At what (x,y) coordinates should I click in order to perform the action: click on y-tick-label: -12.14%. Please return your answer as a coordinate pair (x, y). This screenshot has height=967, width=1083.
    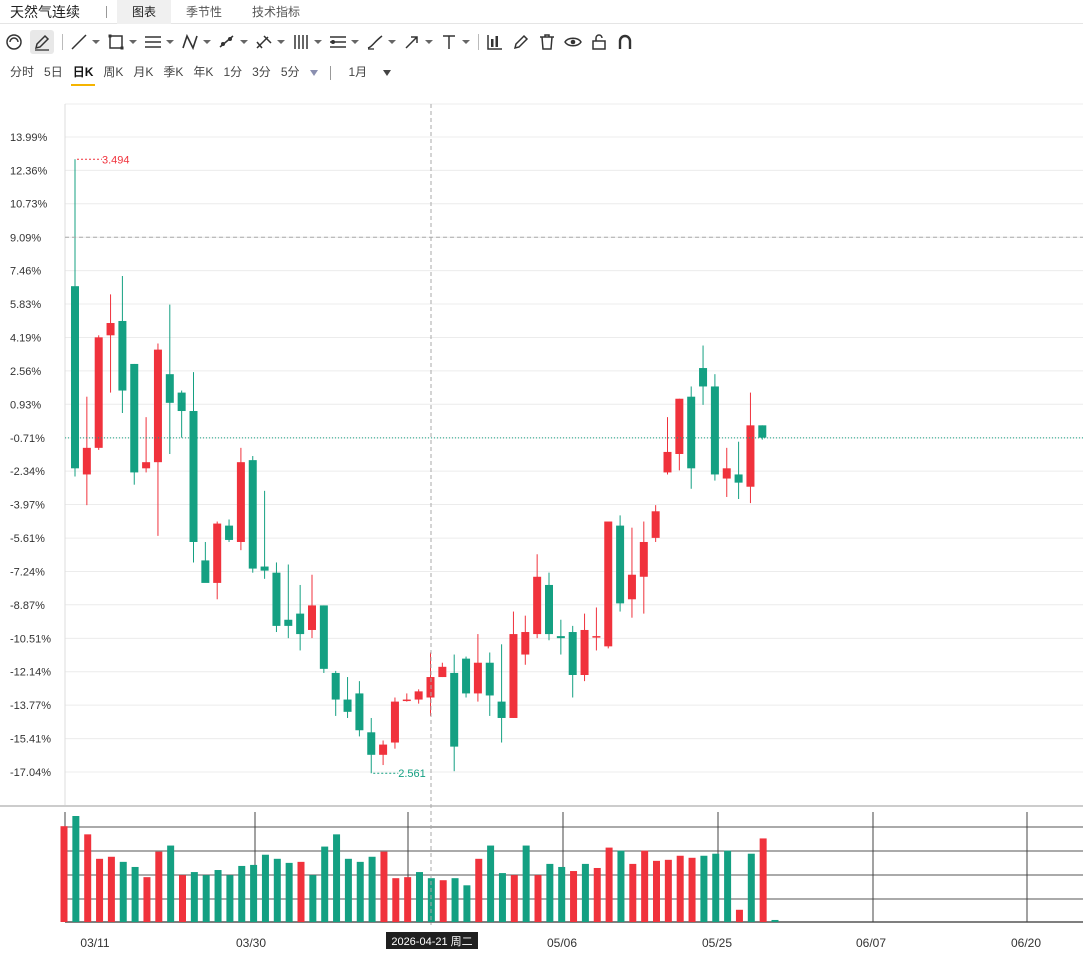
    Looking at the image, I should click on (30, 673).